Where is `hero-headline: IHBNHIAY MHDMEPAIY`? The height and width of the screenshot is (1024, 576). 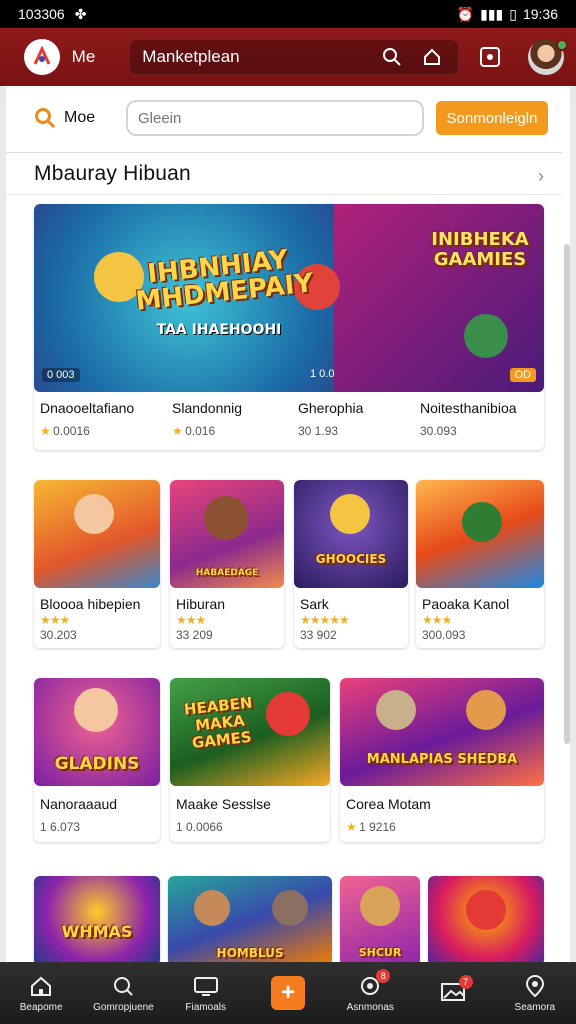
hero-headline: IHBNHIAY MHDMEPAIY is located at coordinates (224, 280).